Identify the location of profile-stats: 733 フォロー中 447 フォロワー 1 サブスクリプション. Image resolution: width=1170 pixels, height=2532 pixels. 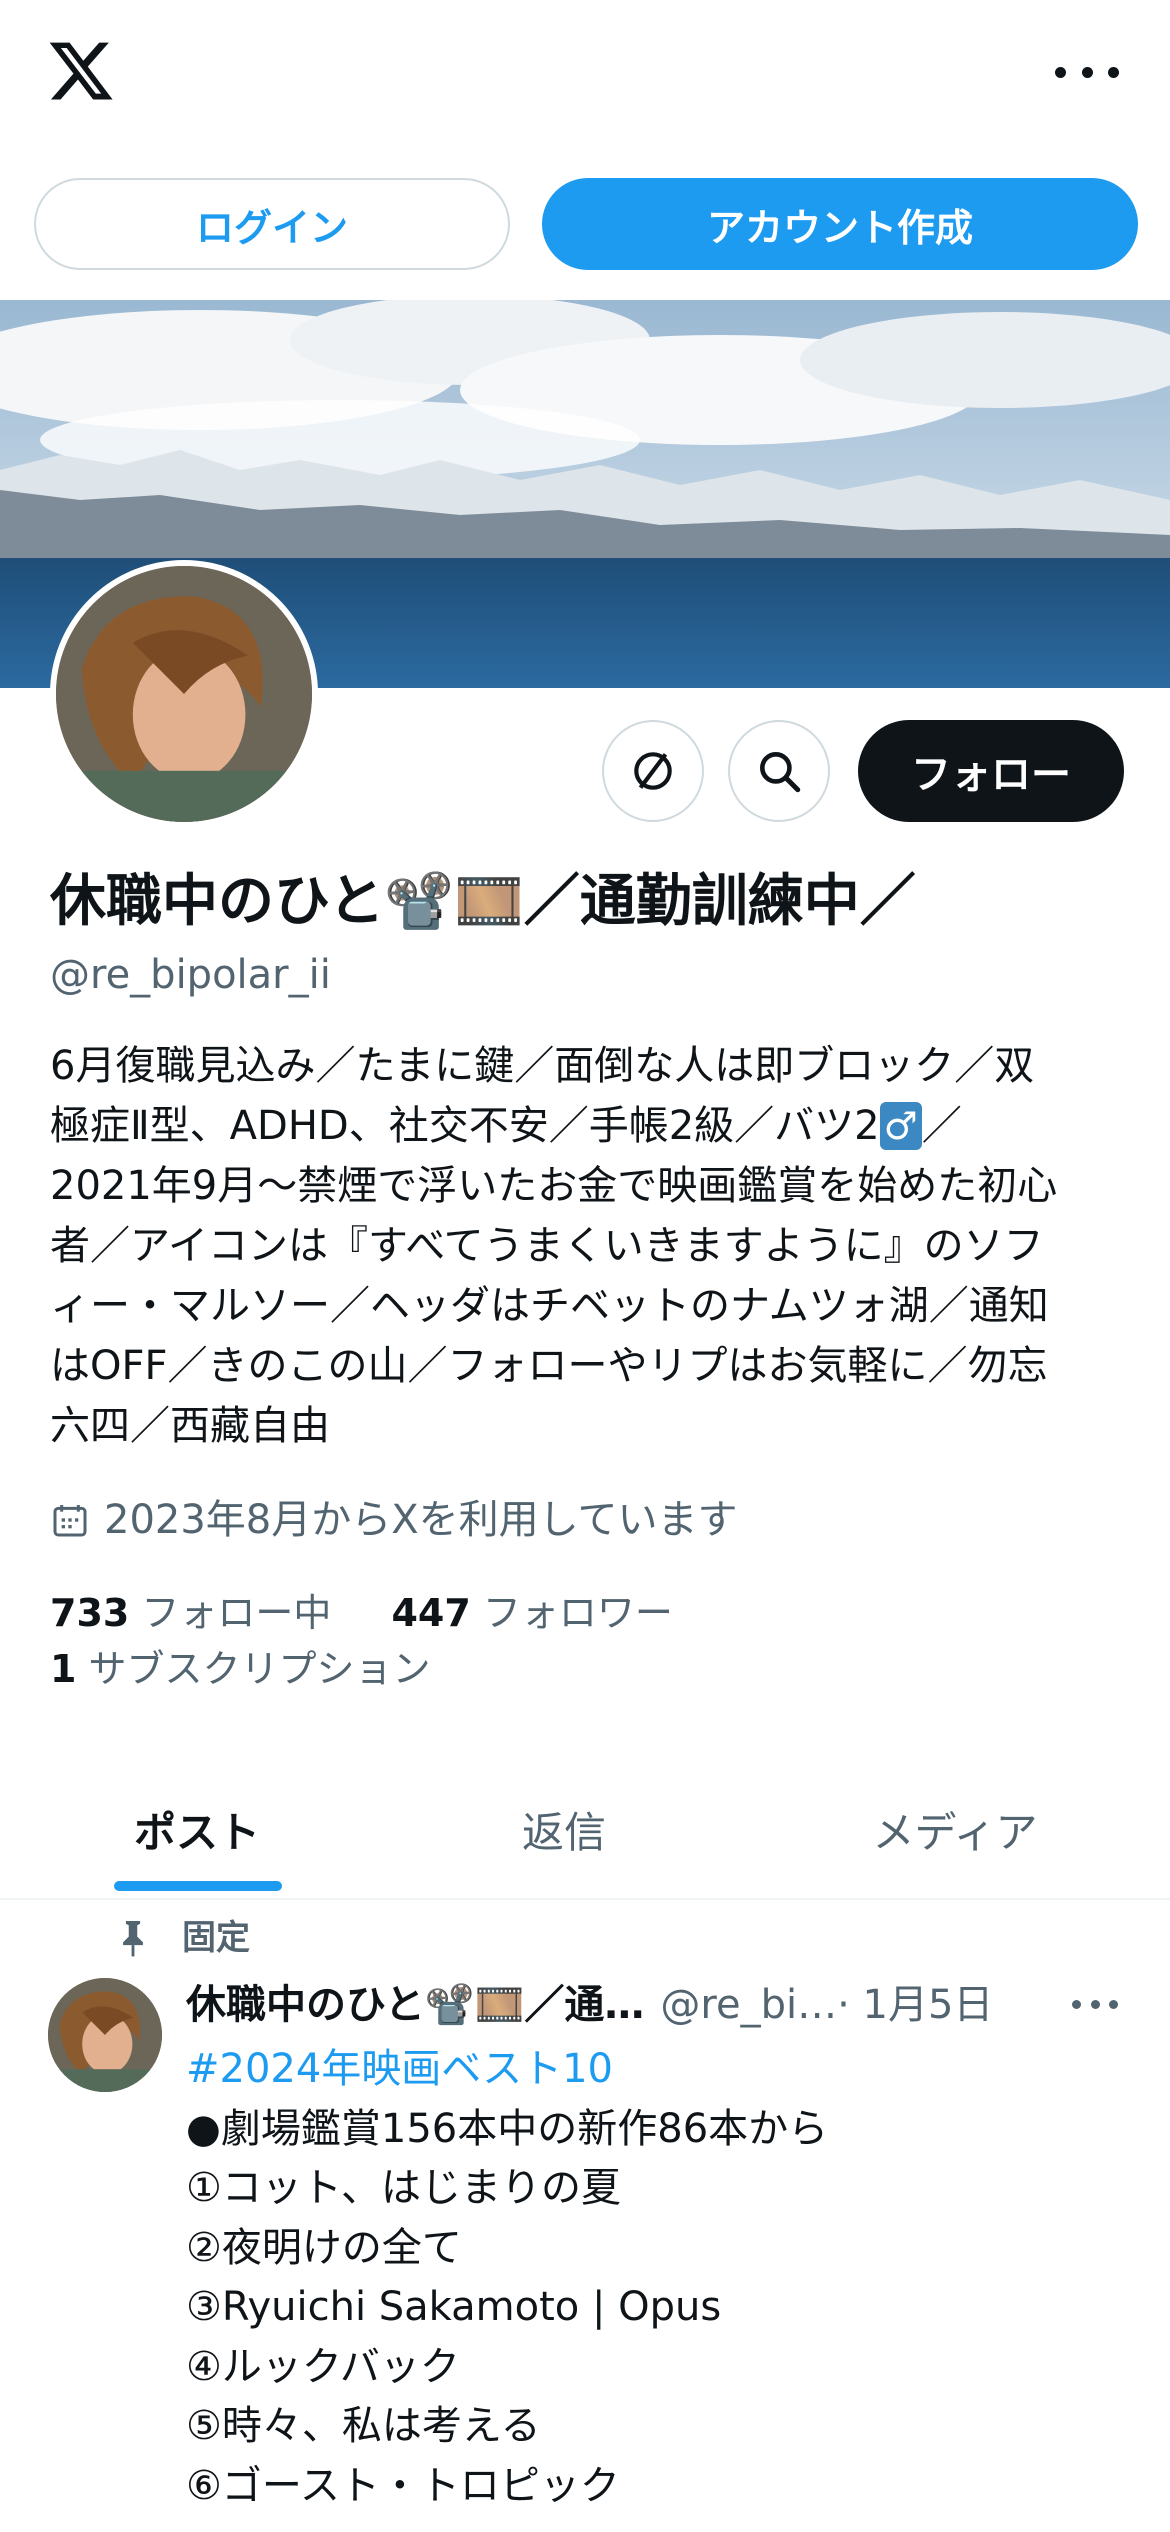
(361, 1641).